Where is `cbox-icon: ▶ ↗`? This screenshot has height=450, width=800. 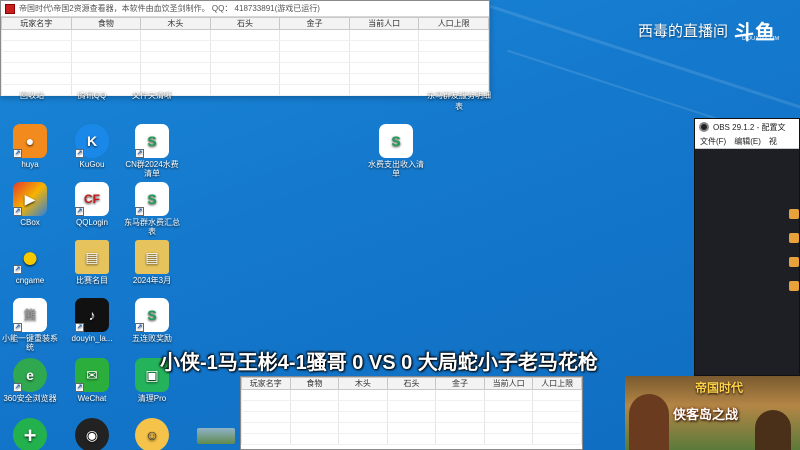 cbox-icon: ▶ ↗ is located at coordinates (30, 199).